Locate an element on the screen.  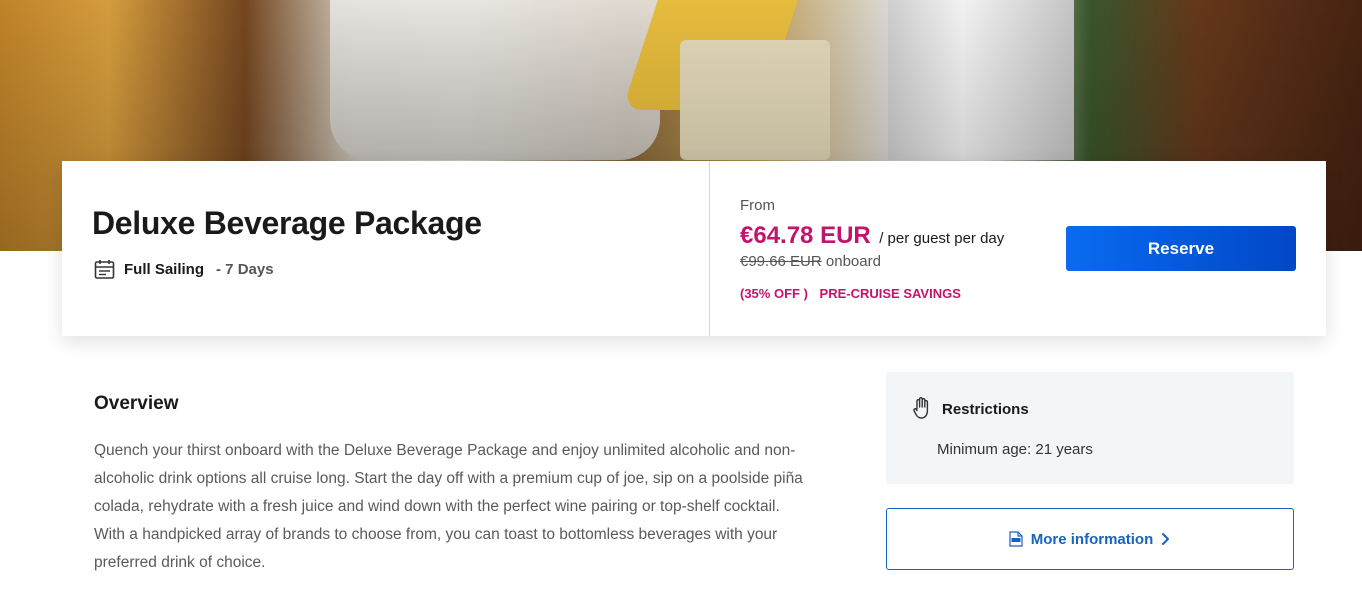
more-information-label: More information is located at coordinates (1092, 539).